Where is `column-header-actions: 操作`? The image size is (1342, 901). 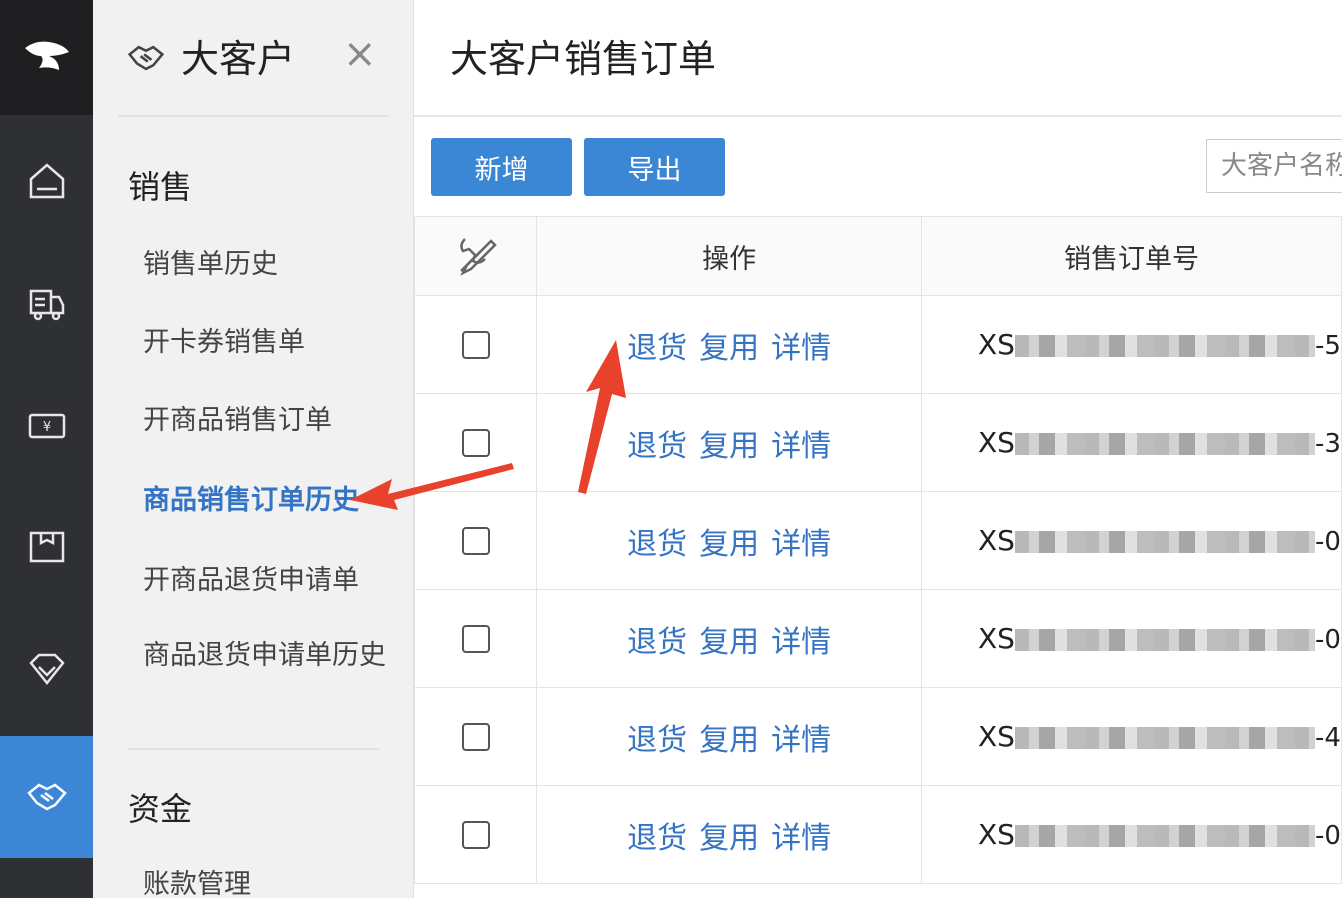
column-header-actions: 操作 is located at coordinates (729, 256).